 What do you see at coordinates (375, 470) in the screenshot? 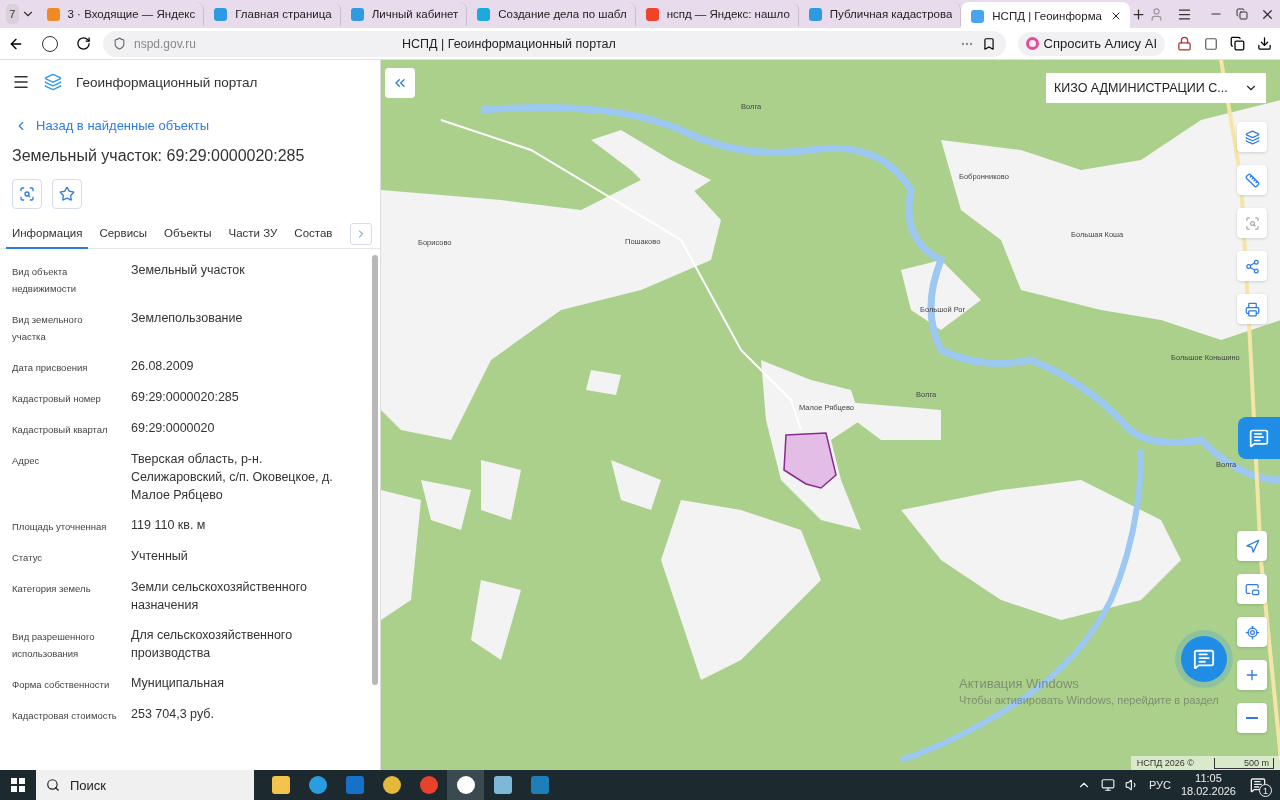
I see `scrollbar-thumb` at bounding box center [375, 470].